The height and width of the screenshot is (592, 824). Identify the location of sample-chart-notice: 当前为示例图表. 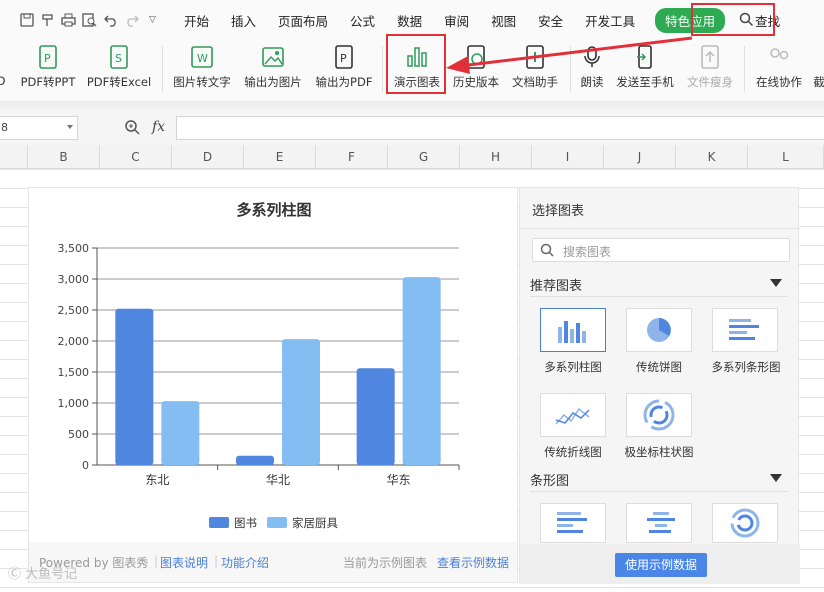
(385, 563).